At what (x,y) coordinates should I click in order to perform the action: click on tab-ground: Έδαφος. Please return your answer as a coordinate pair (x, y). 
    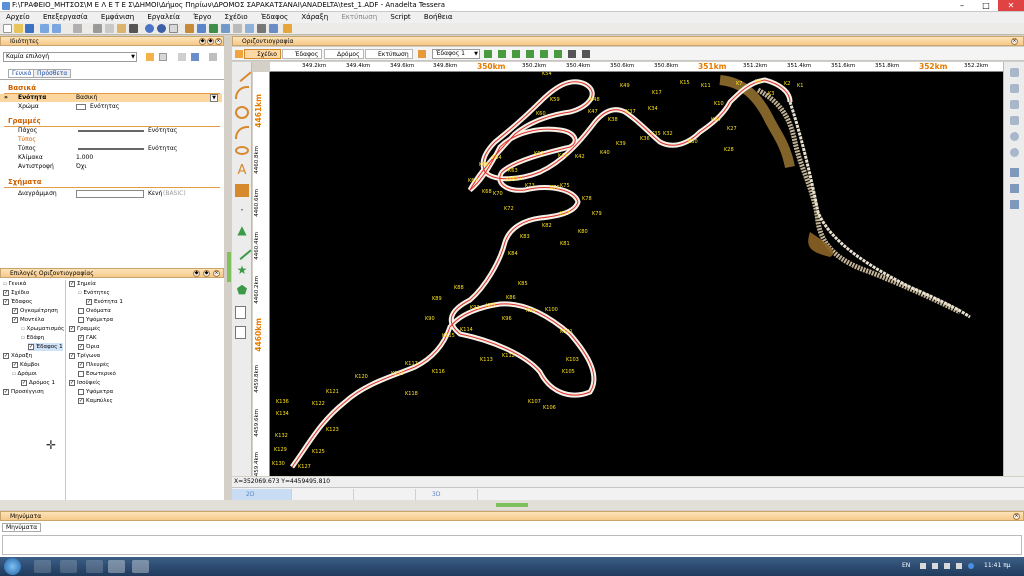
    Looking at the image, I should click on (302, 54).